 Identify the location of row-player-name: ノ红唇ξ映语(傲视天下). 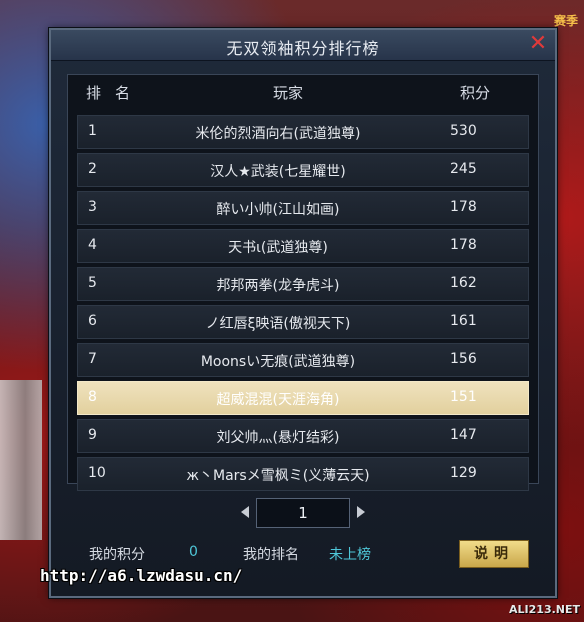
(278, 324).